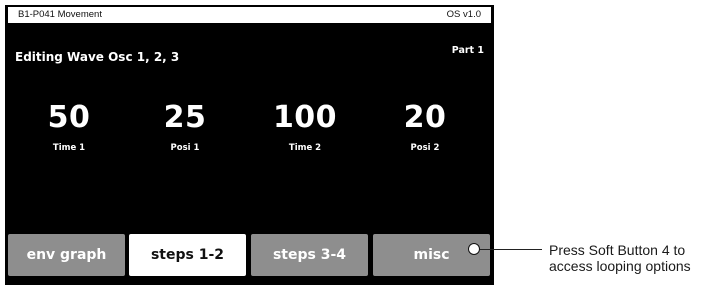  What do you see at coordinates (467, 50) in the screenshot?
I see `part-indicator: Part 1` at bounding box center [467, 50].